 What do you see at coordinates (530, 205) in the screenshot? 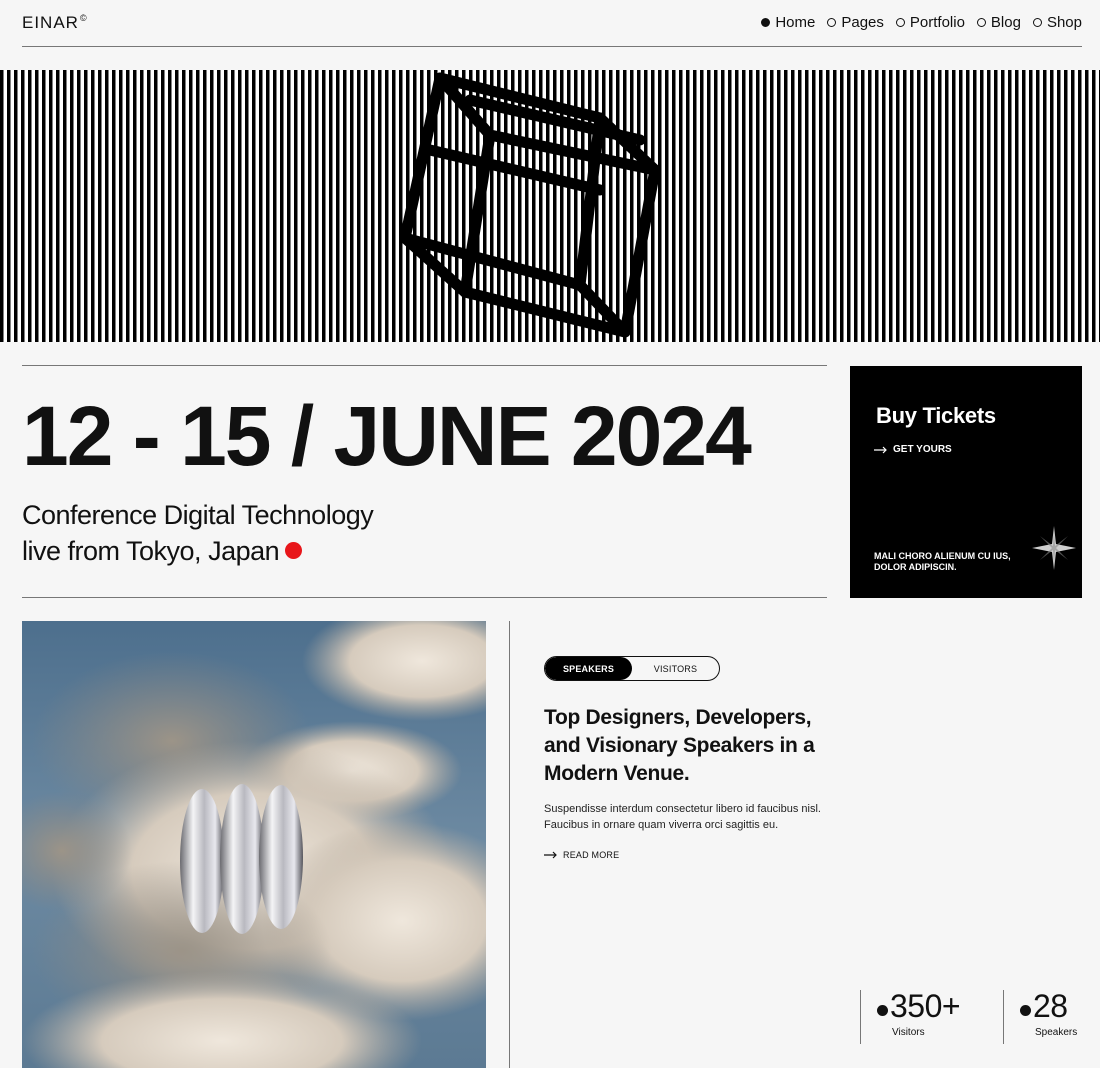
I see `cube-graphic` at bounding box center [530, 205].